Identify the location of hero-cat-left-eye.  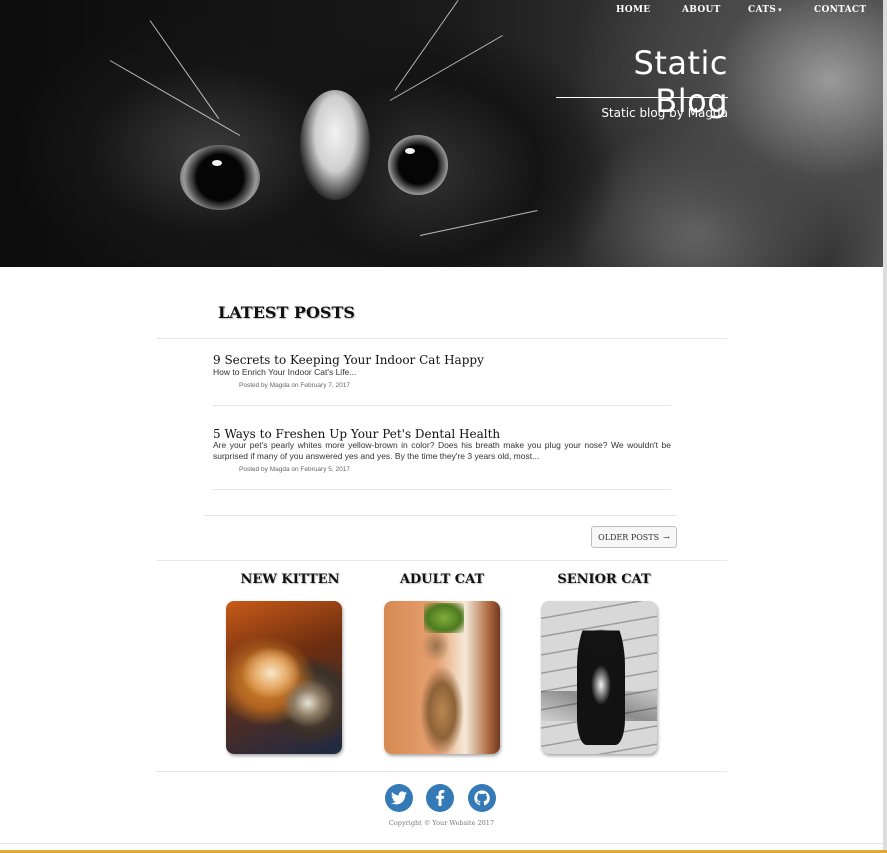
(220, 177).